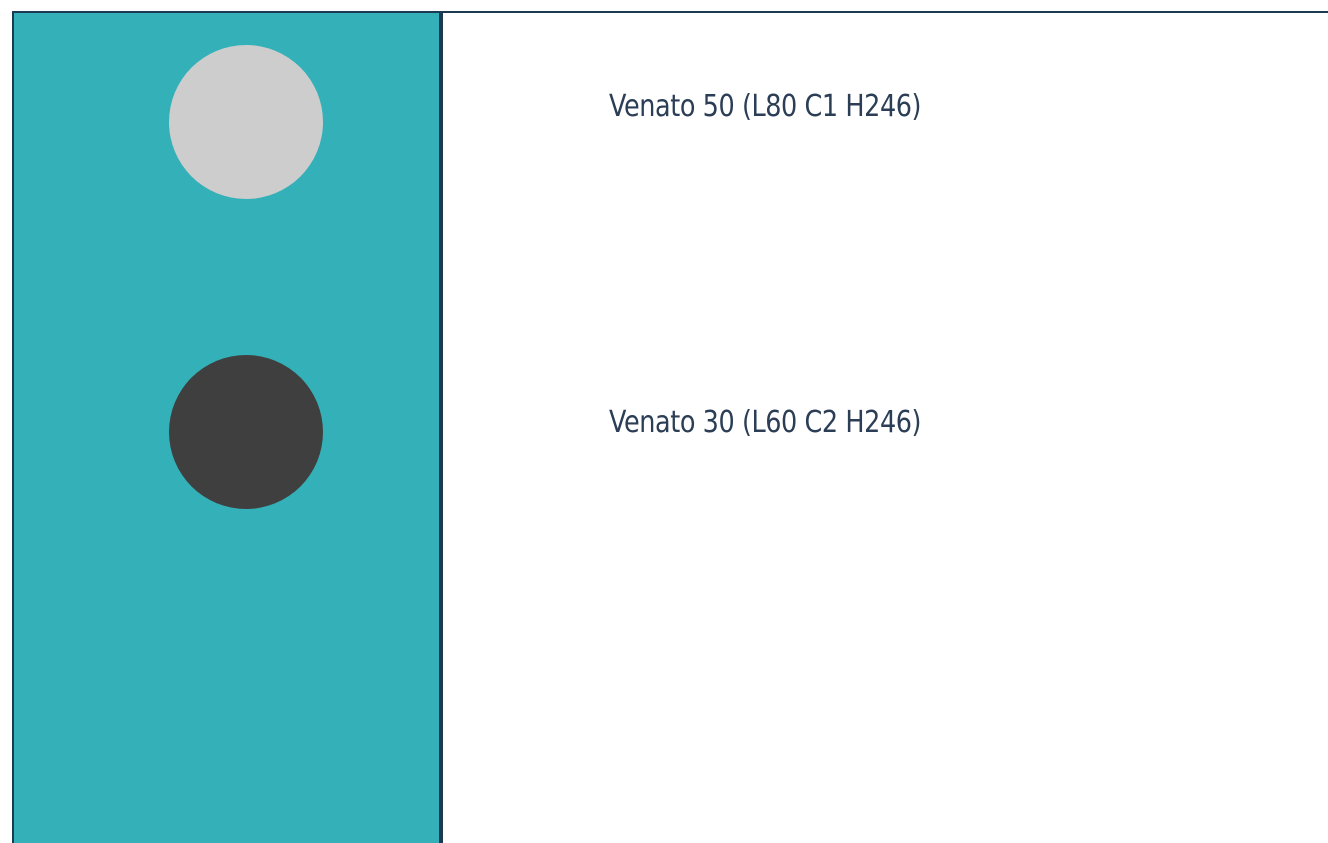 The height and width of the screenshot is (843, 1328). I want to click on swatch-label-venato-30: Venato 30 (L60 C2 H246), so click(765, 422).